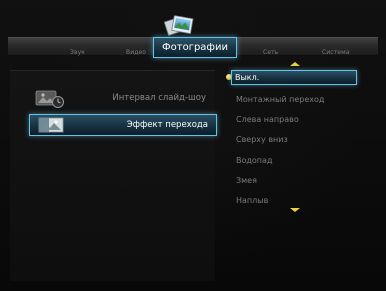 The image size is (386, 291). Describe the element at coordinates (179, 25) in the screenshot. I see `photos-icon` at that location.